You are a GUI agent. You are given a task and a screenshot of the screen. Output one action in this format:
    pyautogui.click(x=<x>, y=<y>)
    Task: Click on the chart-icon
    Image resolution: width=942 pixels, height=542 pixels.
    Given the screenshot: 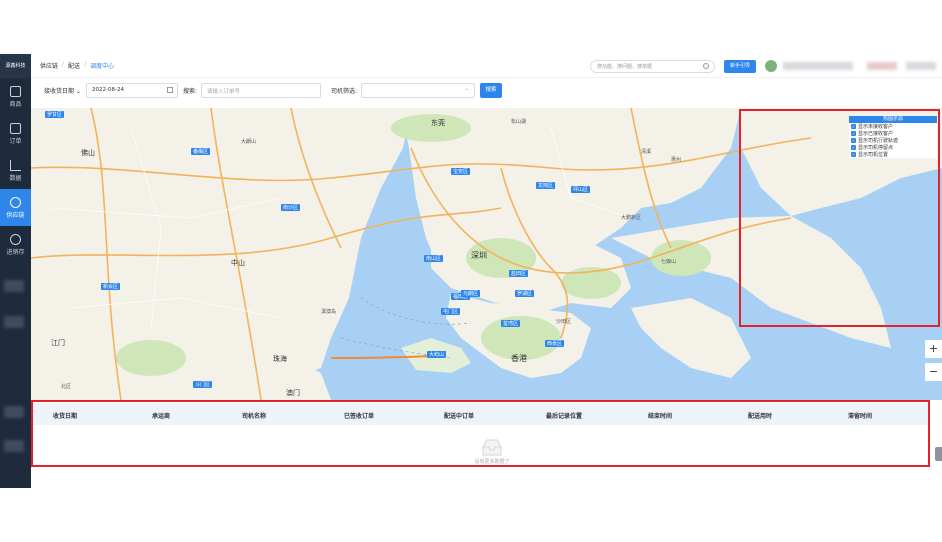 What is the action you would take?
    pyautogui.click(x=15, y=165)
    